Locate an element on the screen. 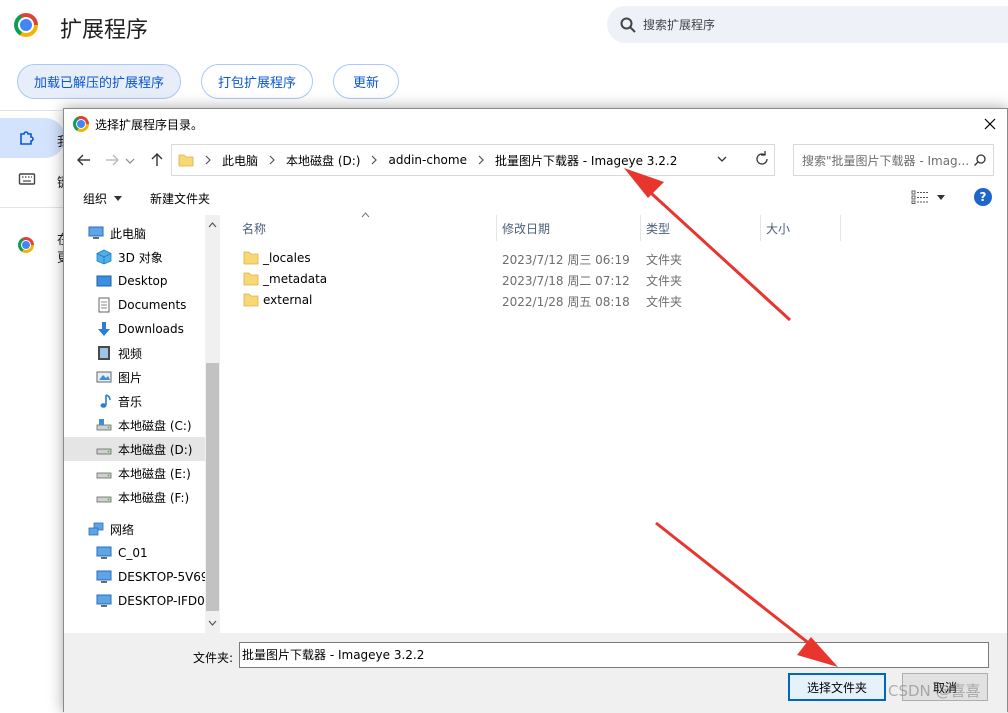 Image resolution: width=1008 pixels, height=713 pixels. column-header-size: 大小 is located at coordinates (800, 228).